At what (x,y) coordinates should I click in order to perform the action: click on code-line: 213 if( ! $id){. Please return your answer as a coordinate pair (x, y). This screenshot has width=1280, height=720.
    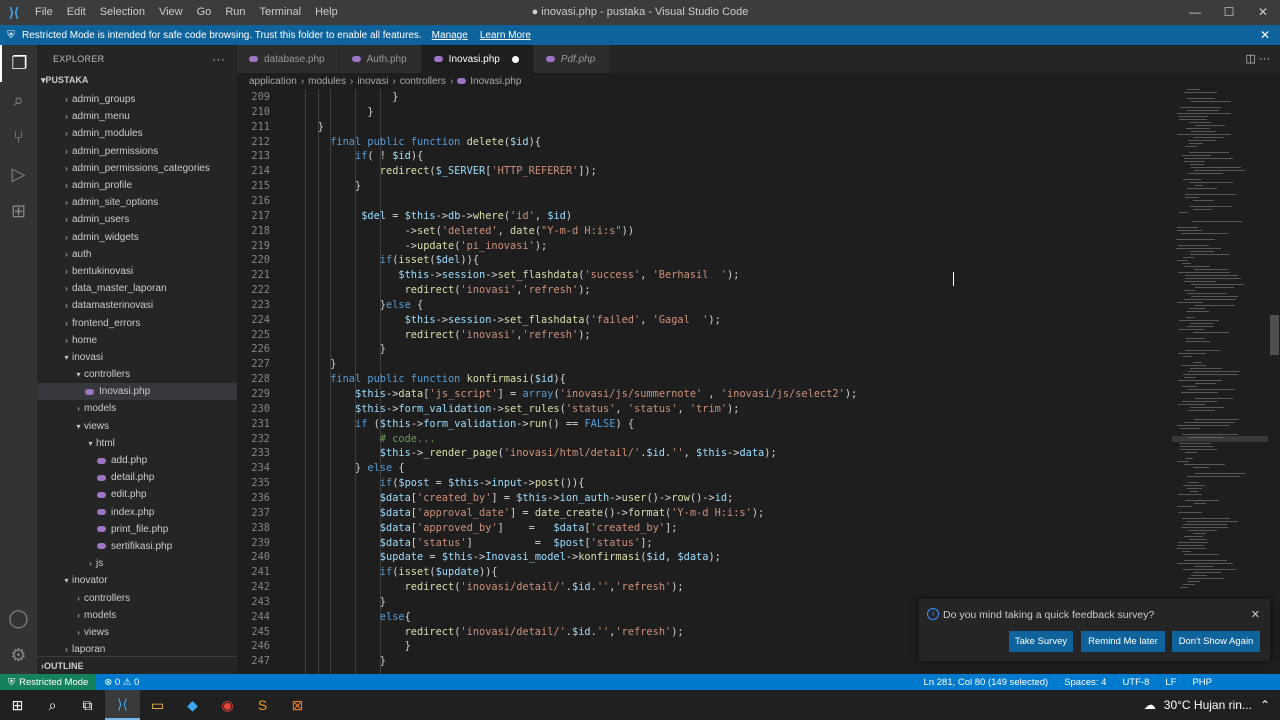
    Looking at the image, I should click on (704, 157).